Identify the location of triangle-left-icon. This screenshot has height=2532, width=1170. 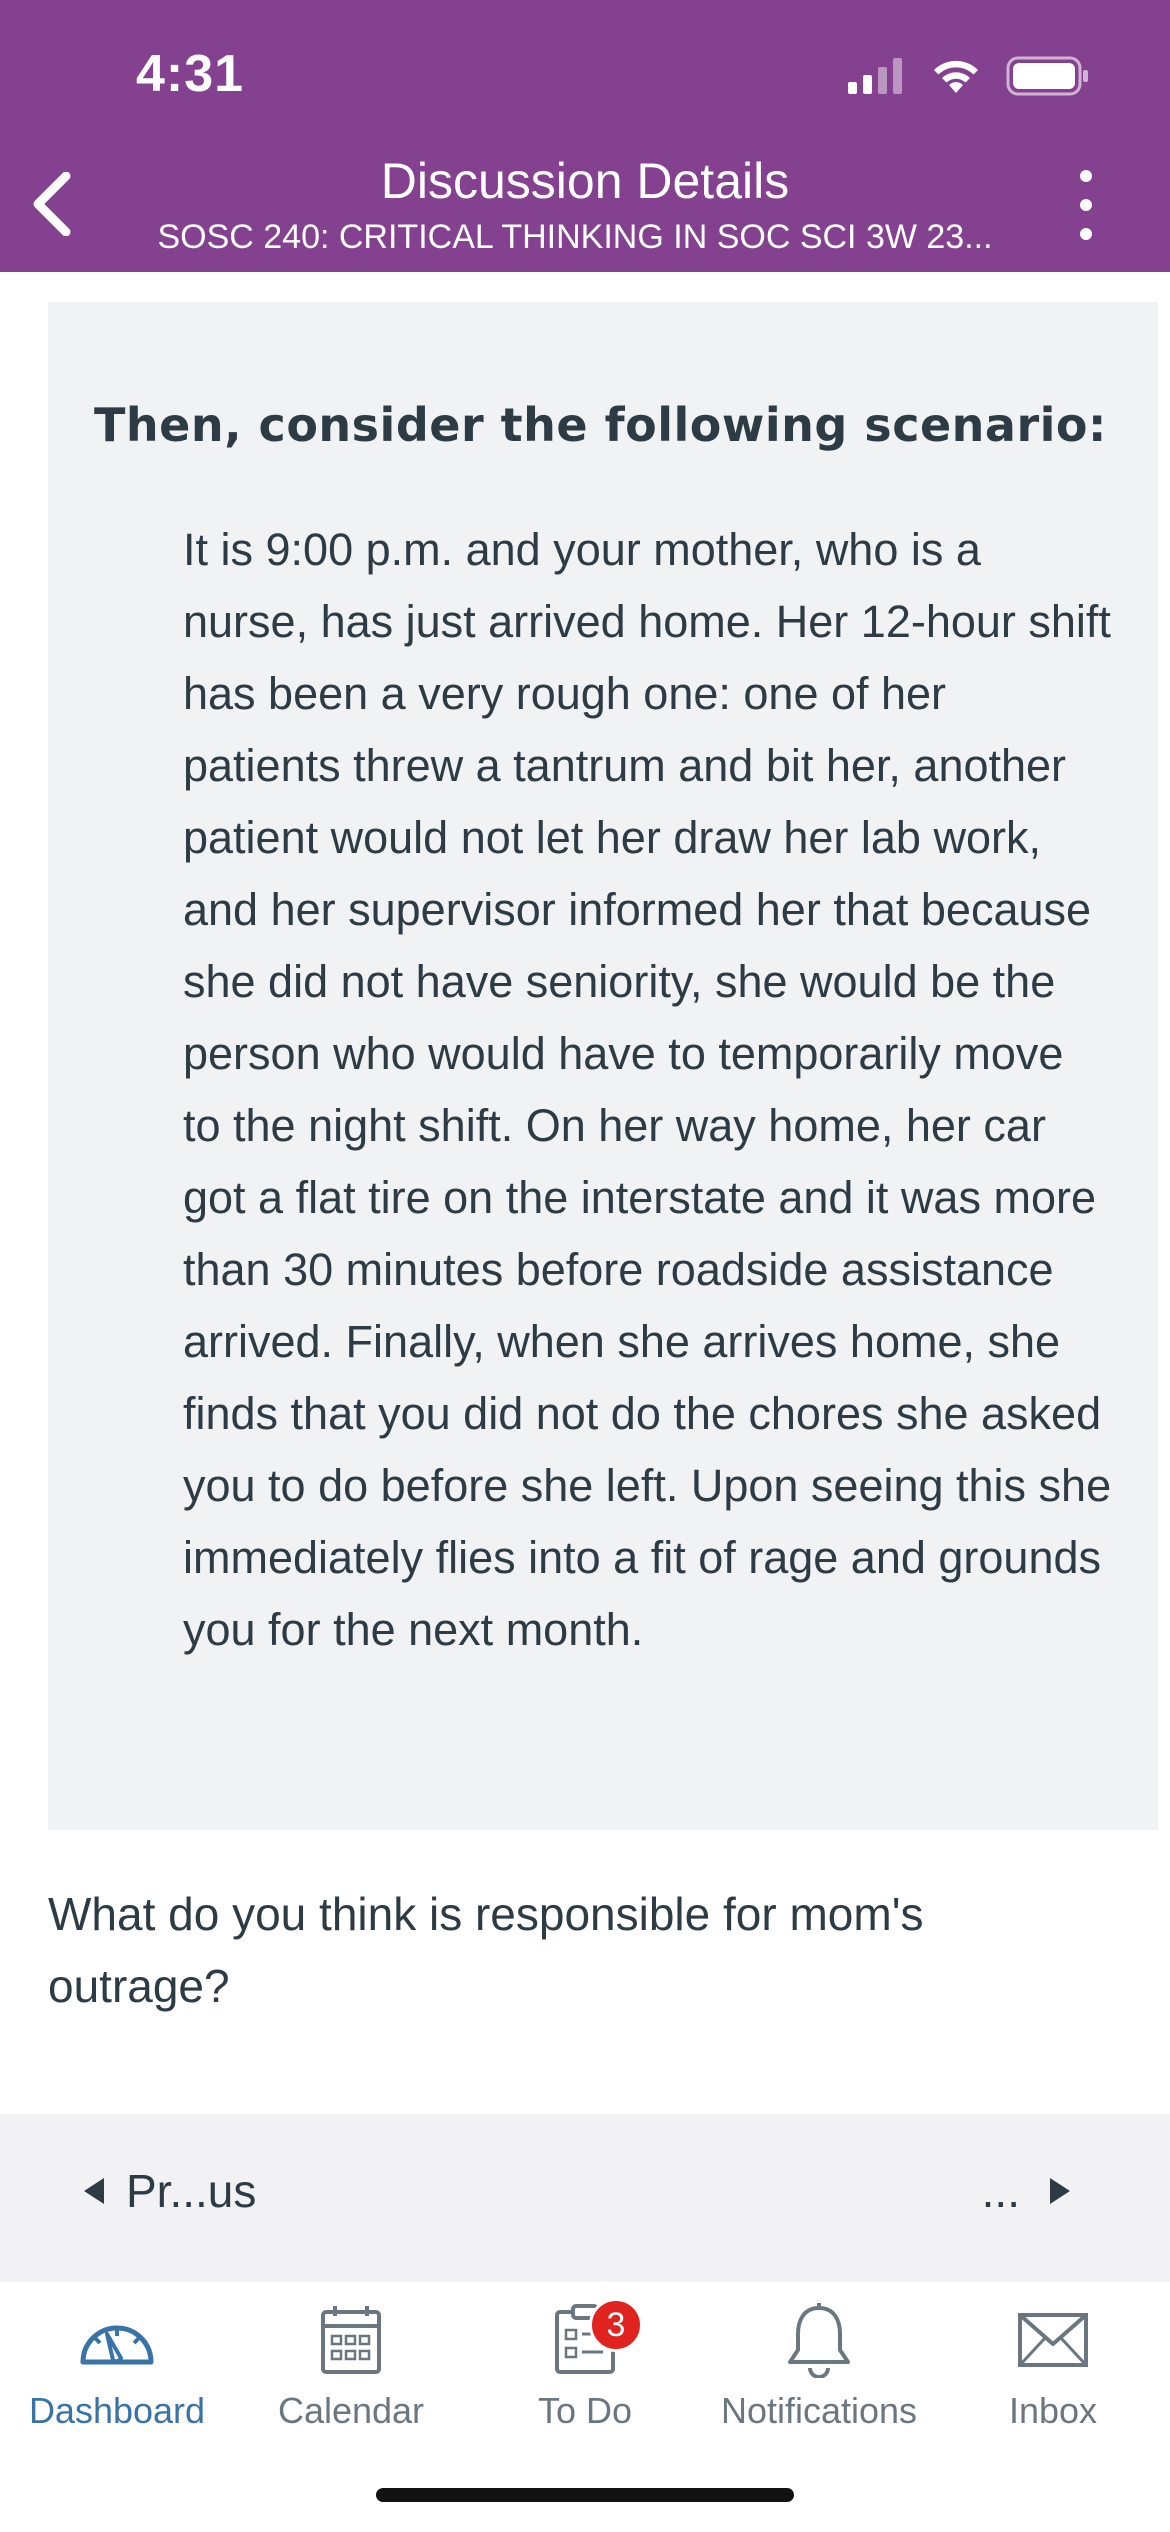
(94, 2191).